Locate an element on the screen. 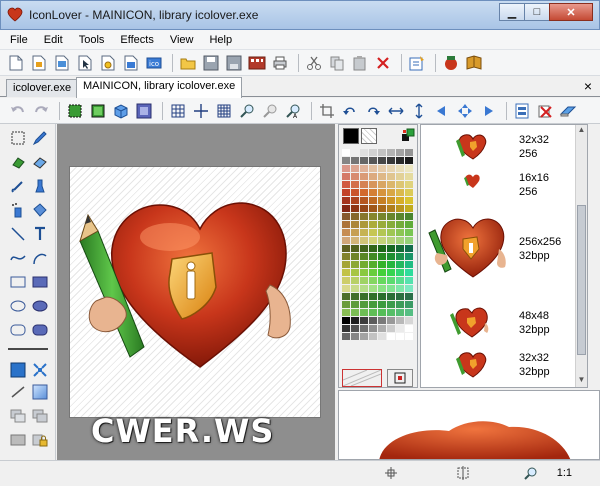  tab-mainicon: MAINICON, library icolover.exe is located at coordinates (159, 87).